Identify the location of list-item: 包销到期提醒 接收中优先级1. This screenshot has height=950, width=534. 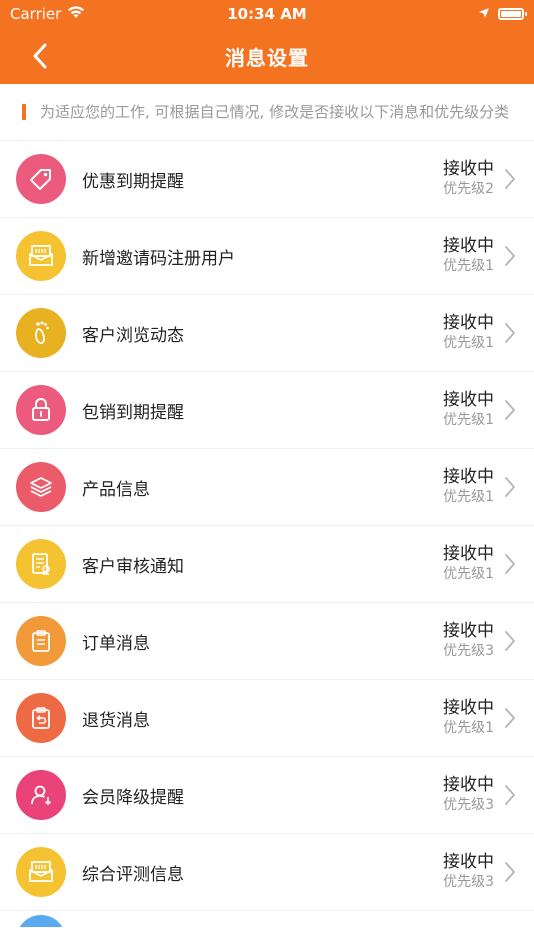
(267, 410).